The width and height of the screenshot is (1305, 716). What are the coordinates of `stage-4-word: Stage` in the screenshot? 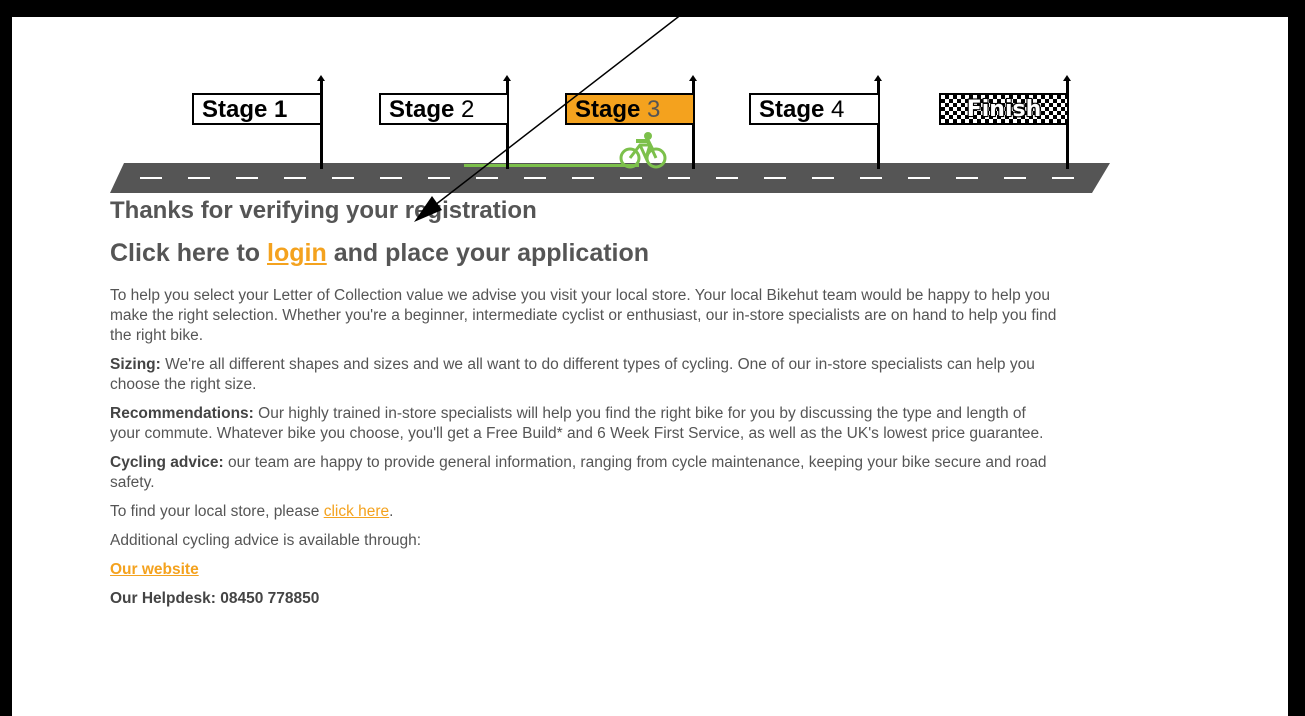 It's located at (792, 109).